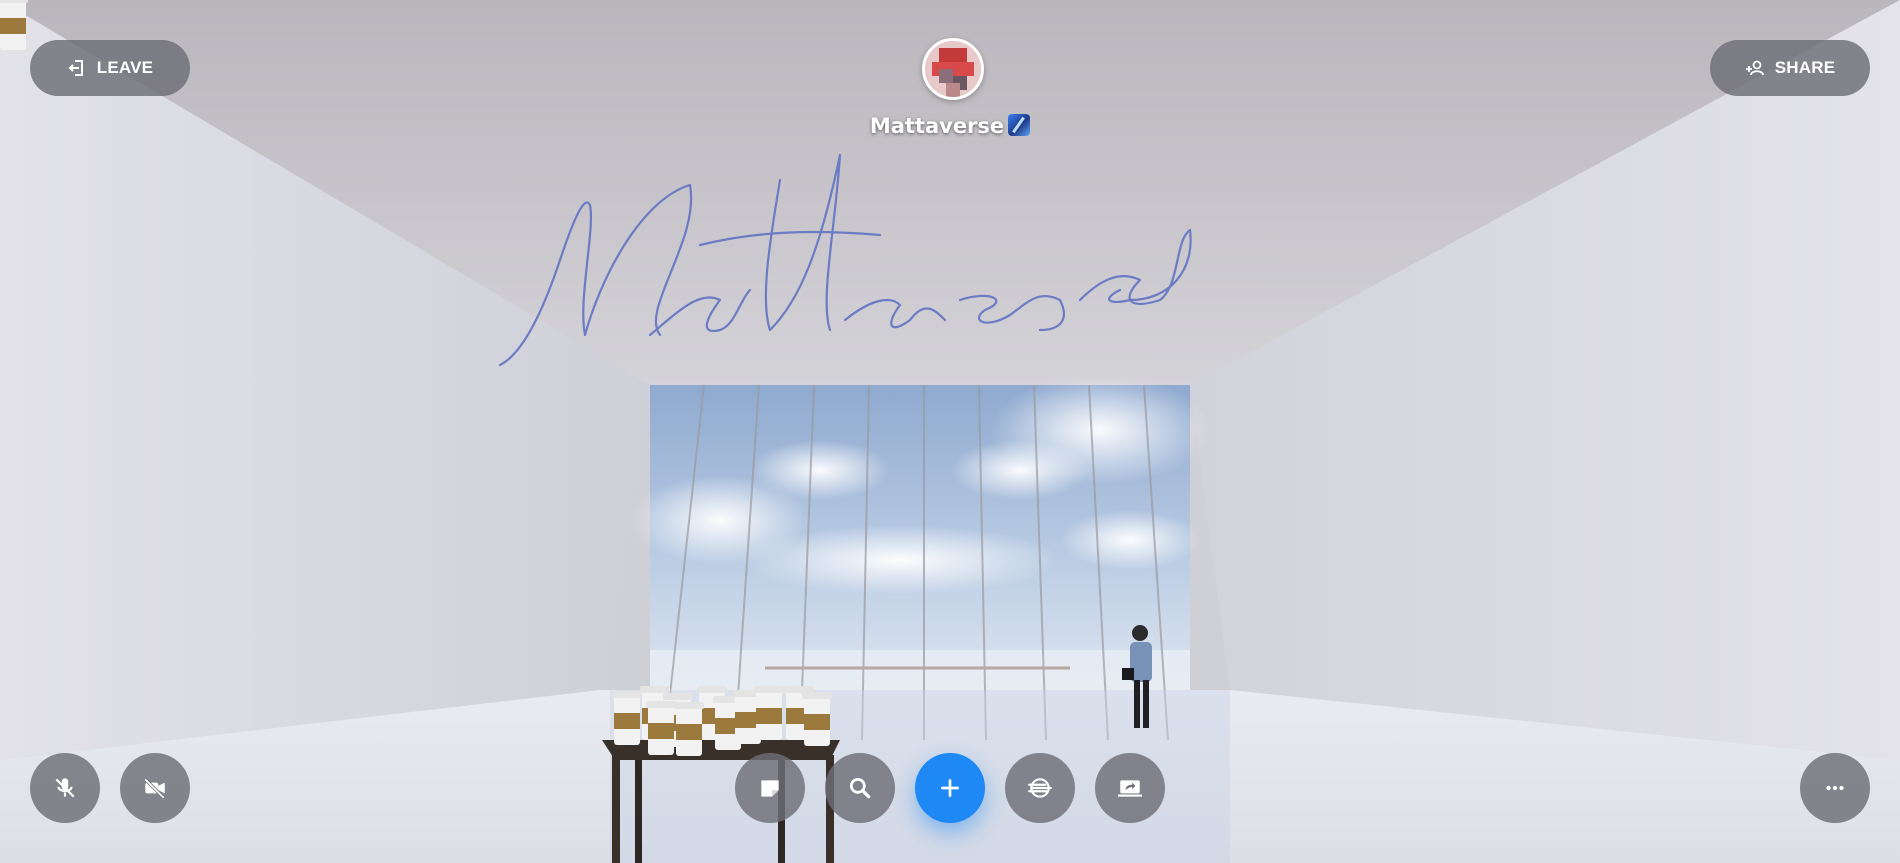 This screenshot has height=863, width=1900. I want to click on more-options-button, so click(1835, 788).